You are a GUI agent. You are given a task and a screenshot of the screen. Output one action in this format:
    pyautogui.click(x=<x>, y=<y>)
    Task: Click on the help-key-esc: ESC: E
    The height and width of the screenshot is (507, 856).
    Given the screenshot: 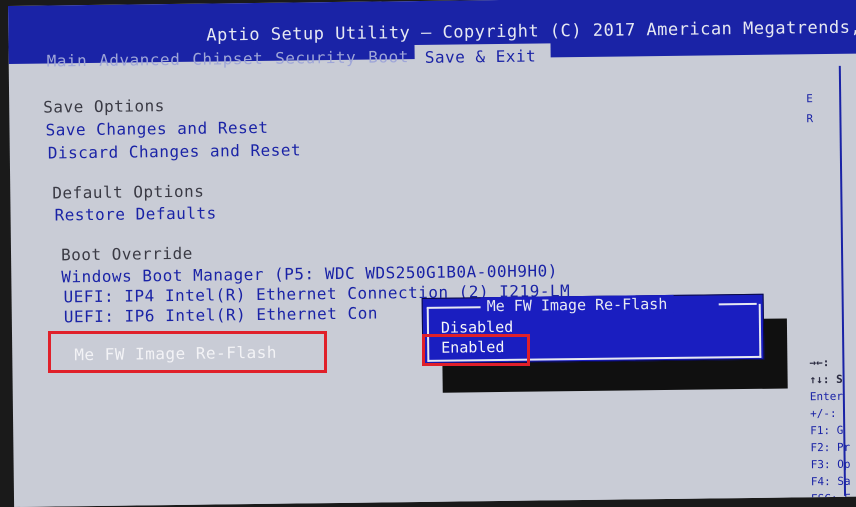 What is the action you would take?
    pyautogui.click(x=831, y=498)
    